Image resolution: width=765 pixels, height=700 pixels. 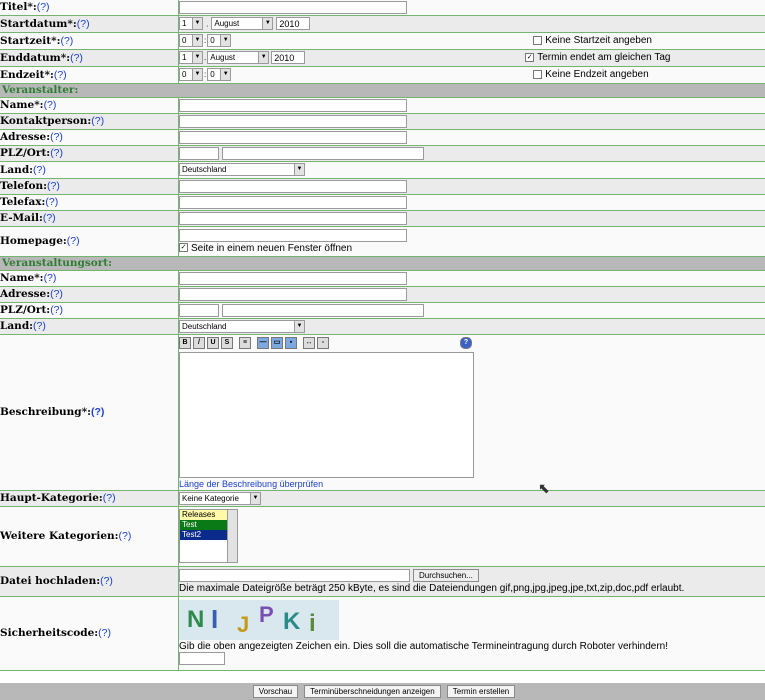 What do you see at coordinates (291, 342) in the screenshot?
I see `image-icon: ▪` at bounding box center [291, 342].